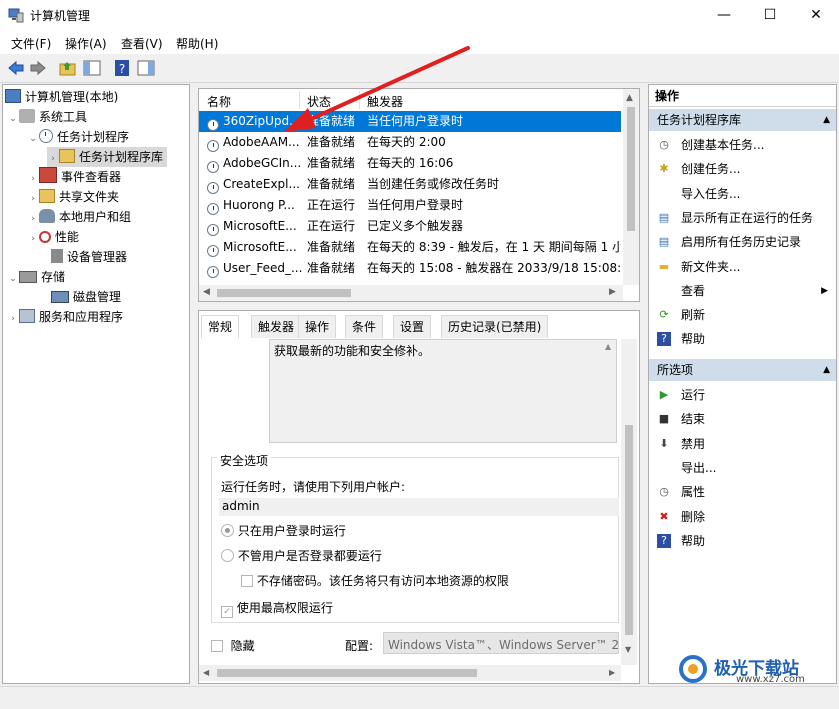 The image size is (839, 709). What do you see at coordinates (83, 257) in the screenshot?
I see `tree-item-device-manager: 设备管理器` at bounding box center [83, 257].